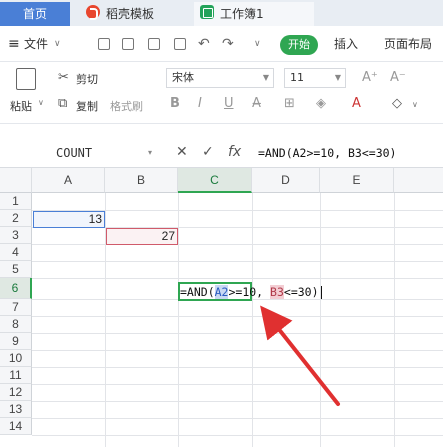  Describe the element at coordinates (301, 292) in the screenshot. I see `formula-condition-2: <=30)` at that location.